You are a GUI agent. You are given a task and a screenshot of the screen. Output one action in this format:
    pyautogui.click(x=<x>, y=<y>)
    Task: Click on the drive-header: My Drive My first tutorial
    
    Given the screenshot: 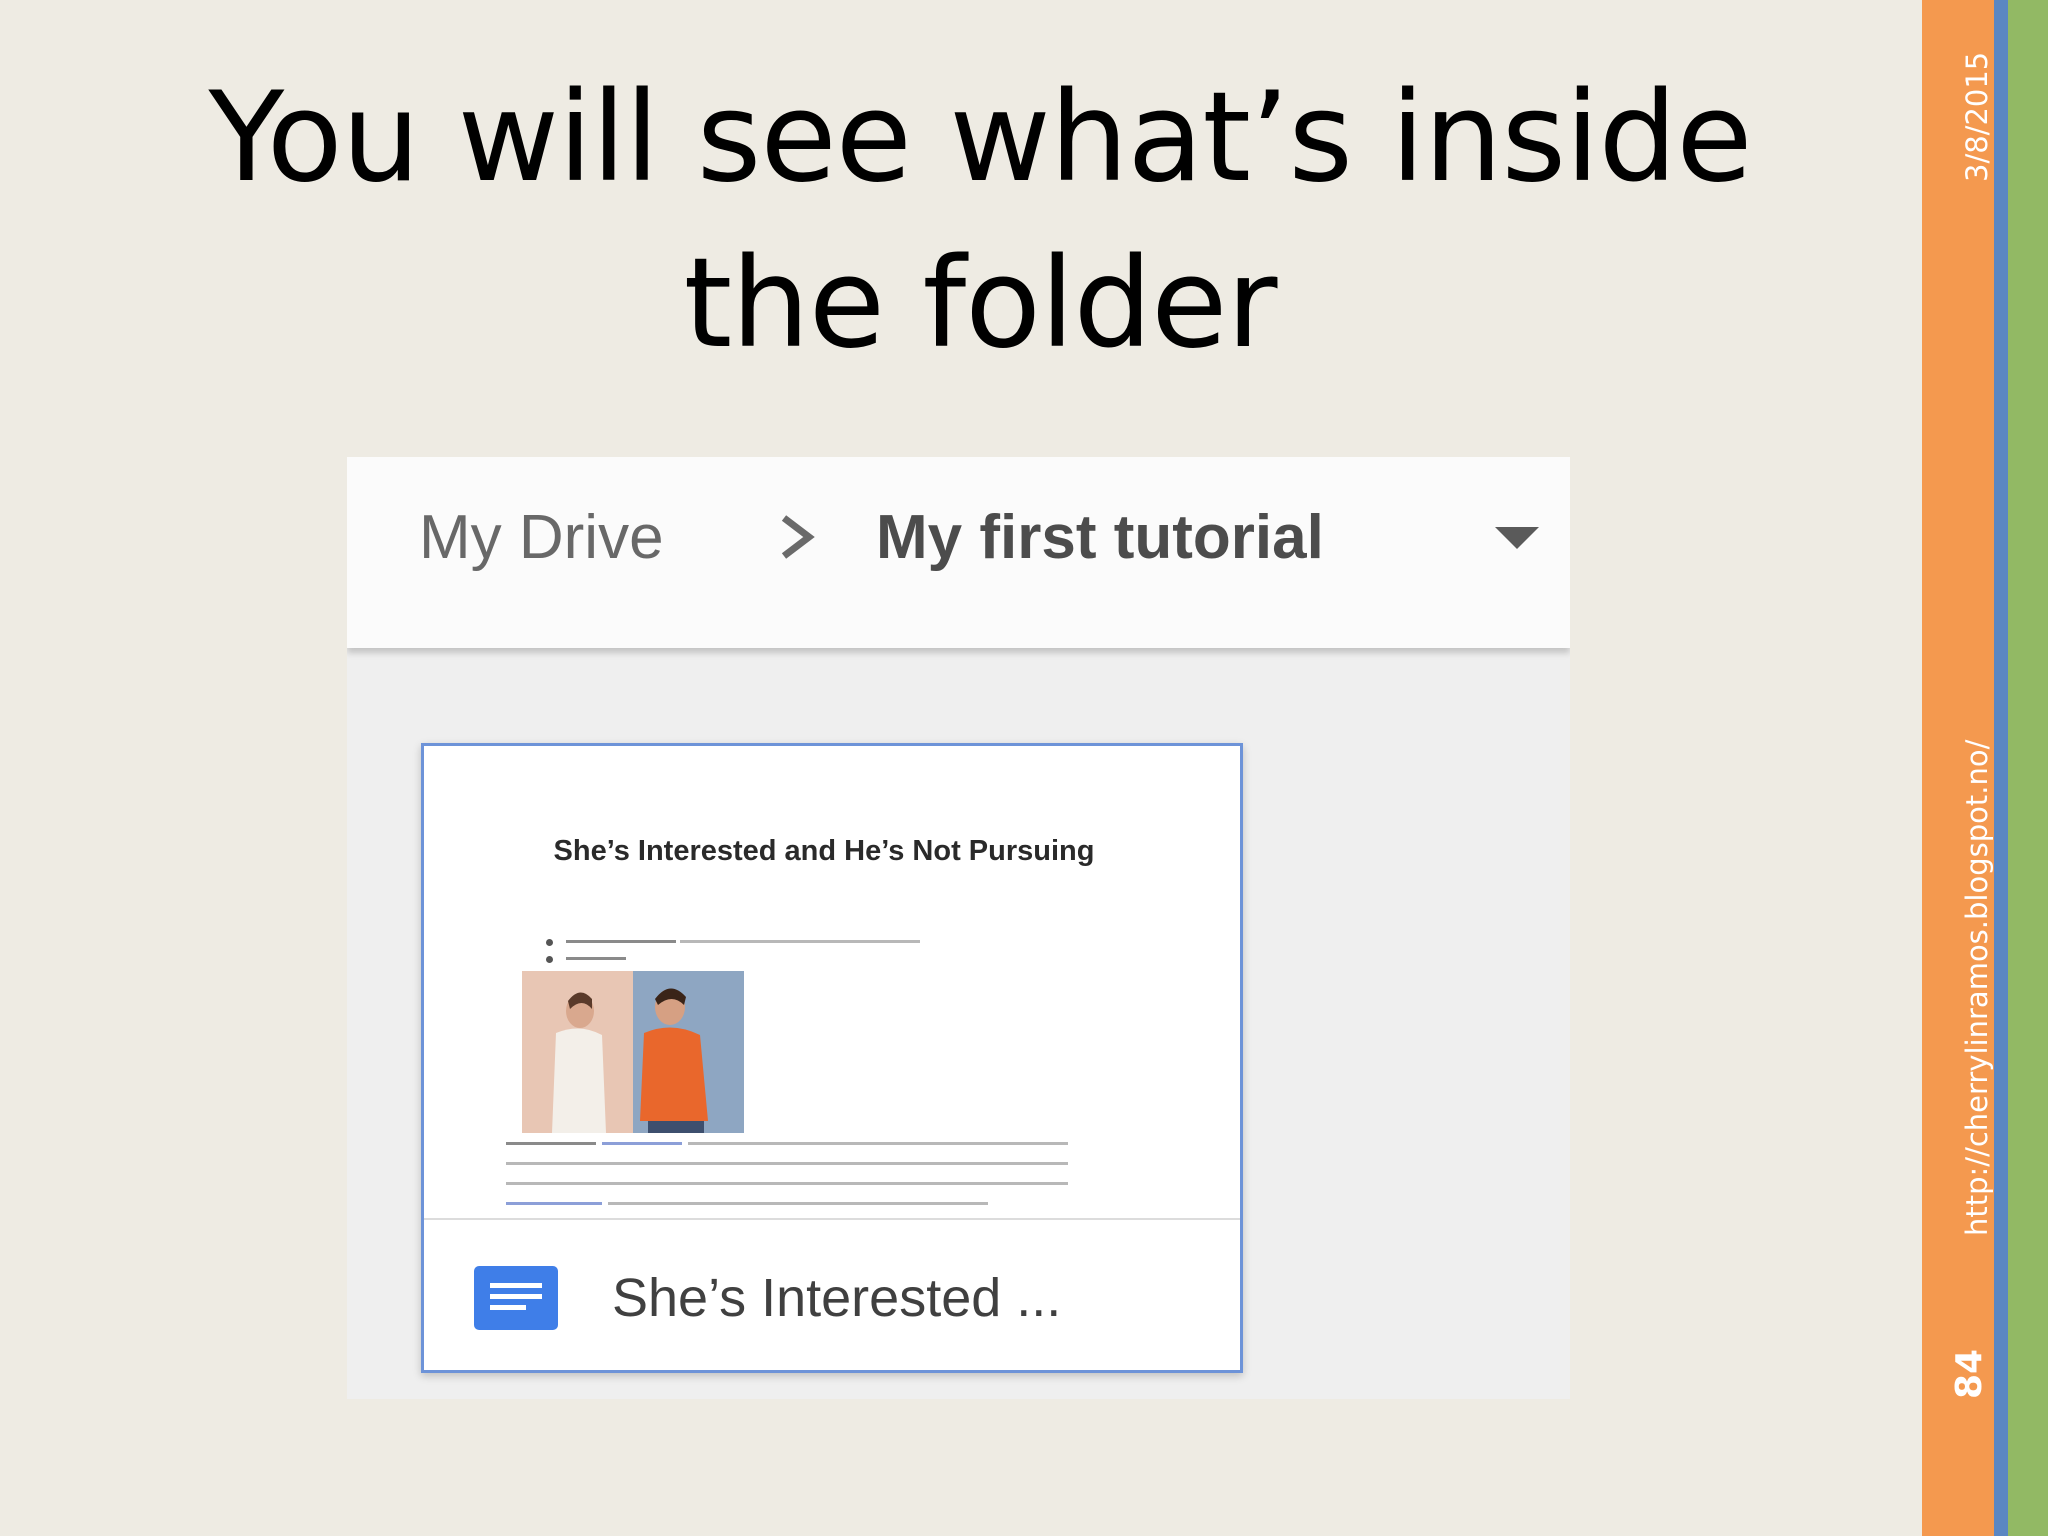 What is the action you would take?
    pyautogui.click(x=958, y=552)
    